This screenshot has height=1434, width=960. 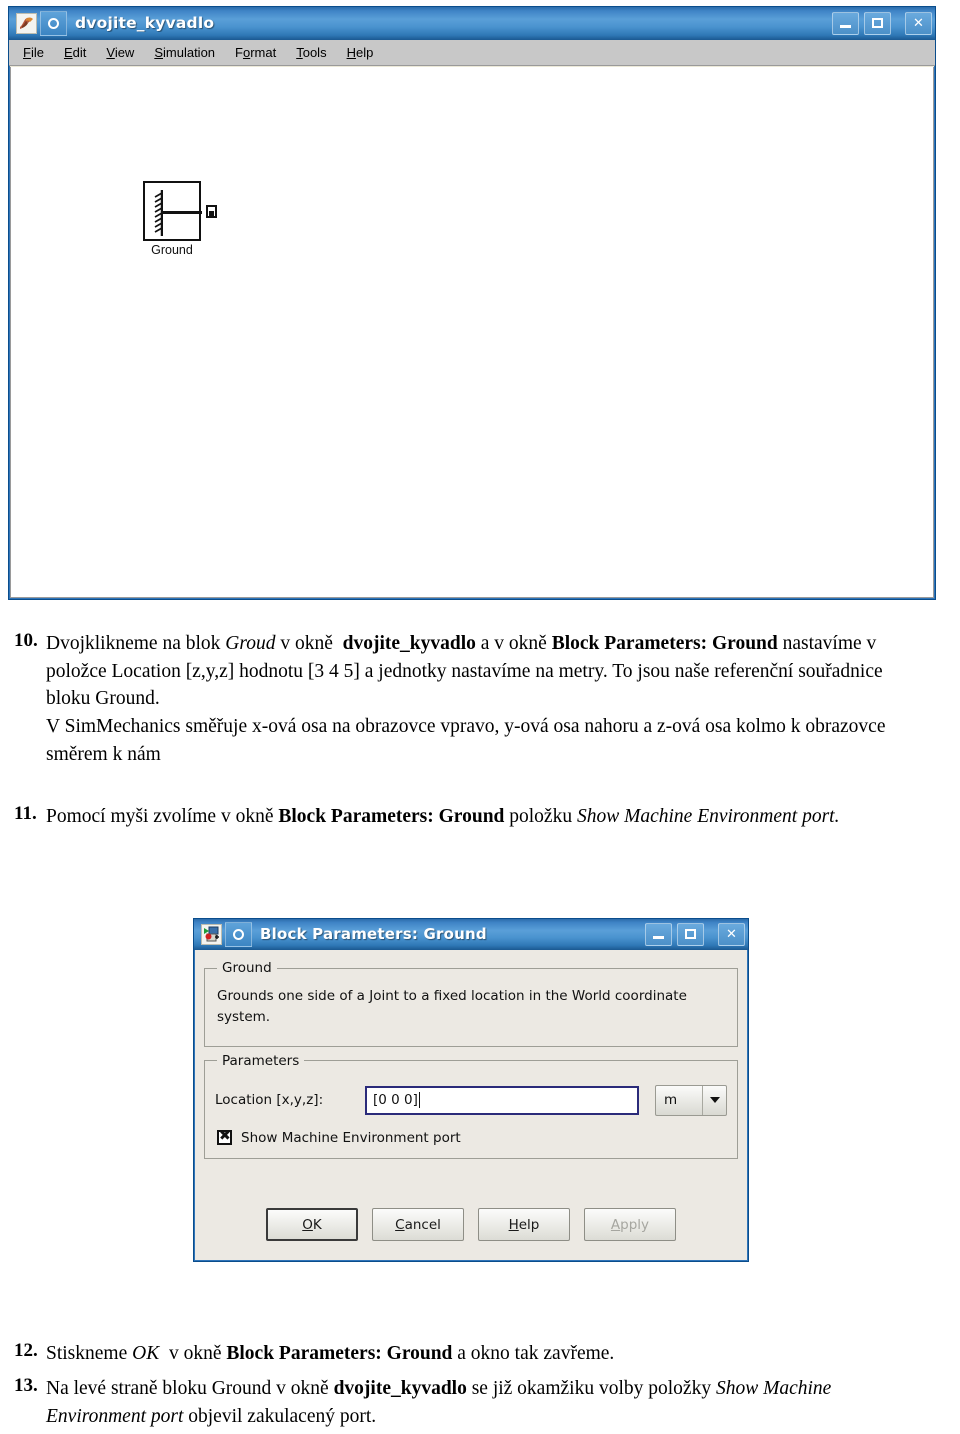 I want to click on block-parameters-logo-svg, so click(x=211, y=934).